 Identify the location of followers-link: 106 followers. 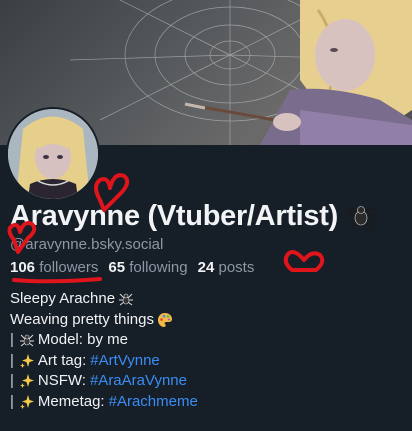
(54, 267).